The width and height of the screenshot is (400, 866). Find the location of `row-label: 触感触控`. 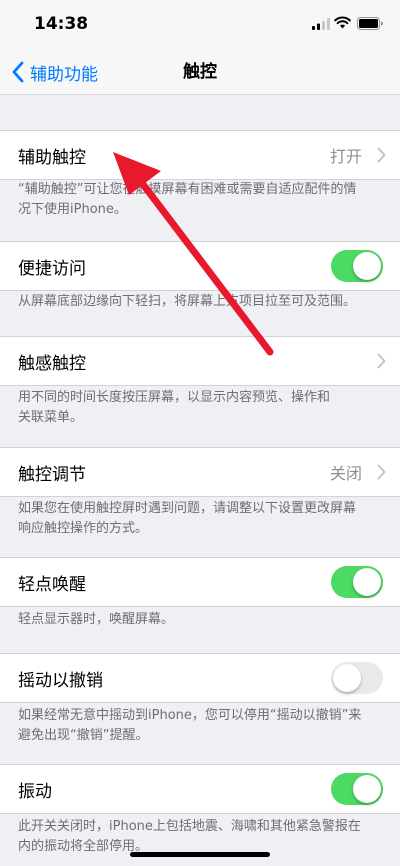

row-label: 触感触控 is located at coordinates (52, 363).